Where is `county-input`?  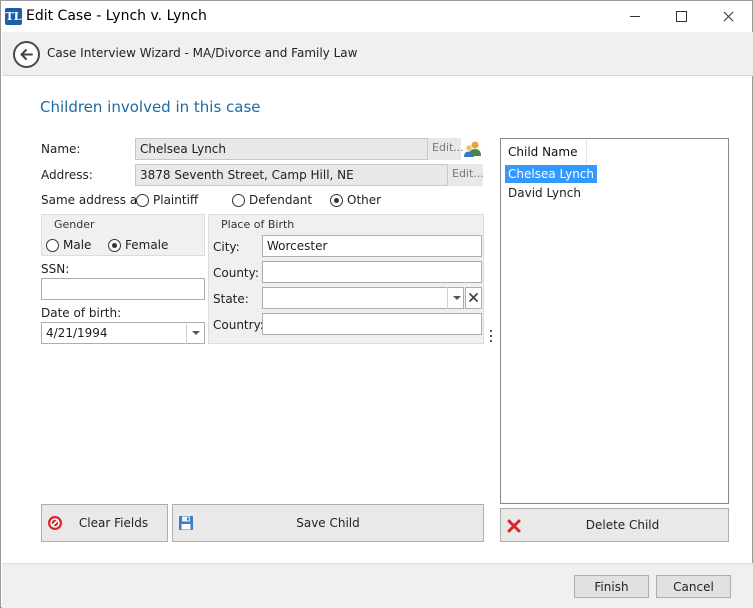
county-input is located at coordinates (372, 272).